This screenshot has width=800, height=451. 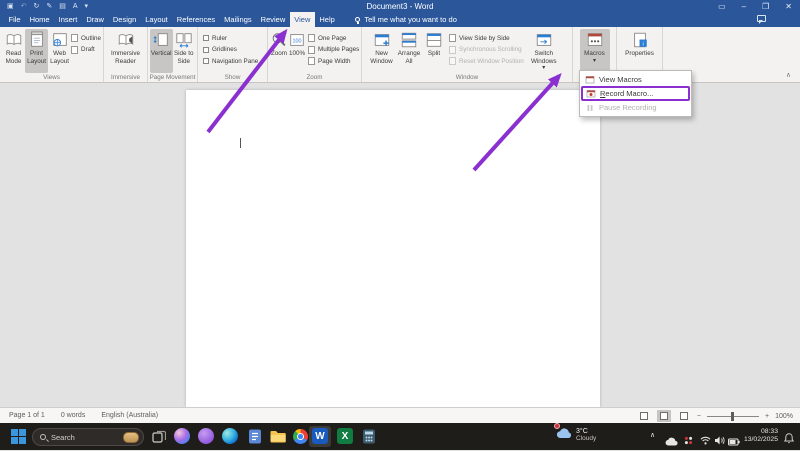 I want to click on draft-label: Draft, so click(x=88, y=49).